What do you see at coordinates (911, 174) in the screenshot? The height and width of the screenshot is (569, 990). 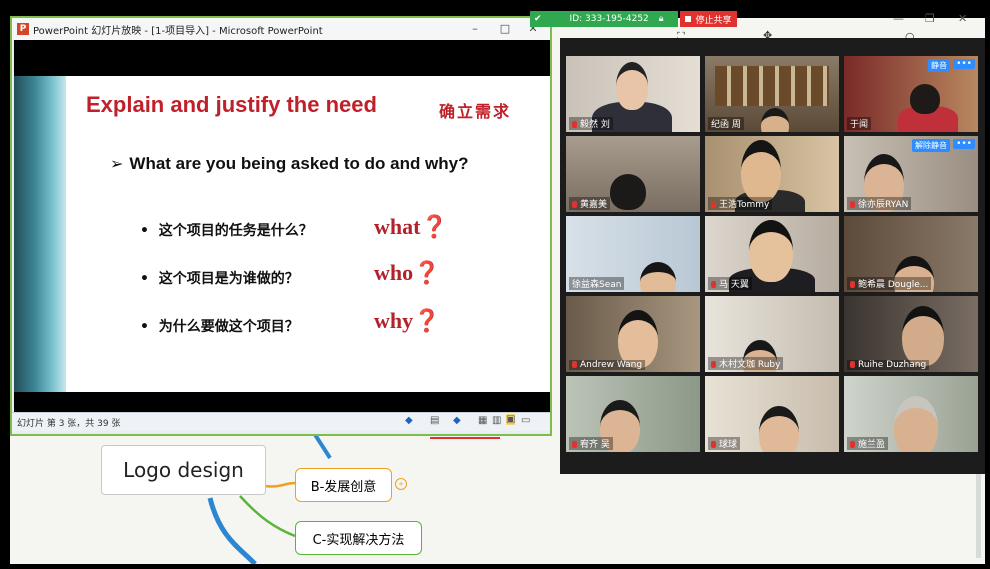 I see `participant-tile: 解除静音 ••• 徐亦辰RYAN` at bounding box center [911, 174].